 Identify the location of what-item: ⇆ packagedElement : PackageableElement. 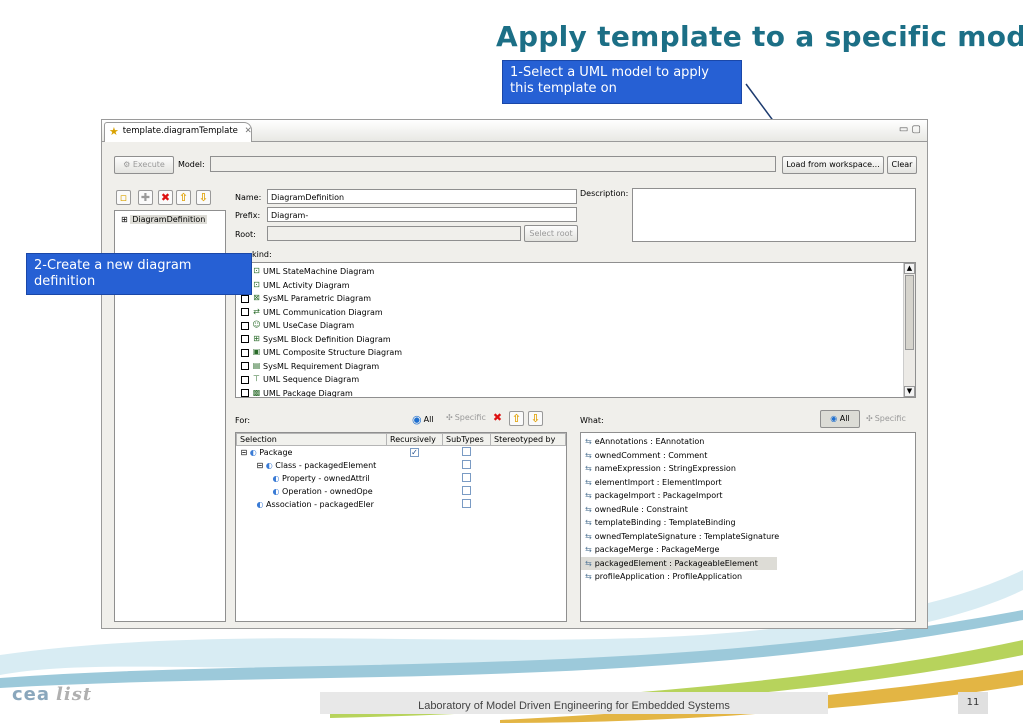
(679, 563).